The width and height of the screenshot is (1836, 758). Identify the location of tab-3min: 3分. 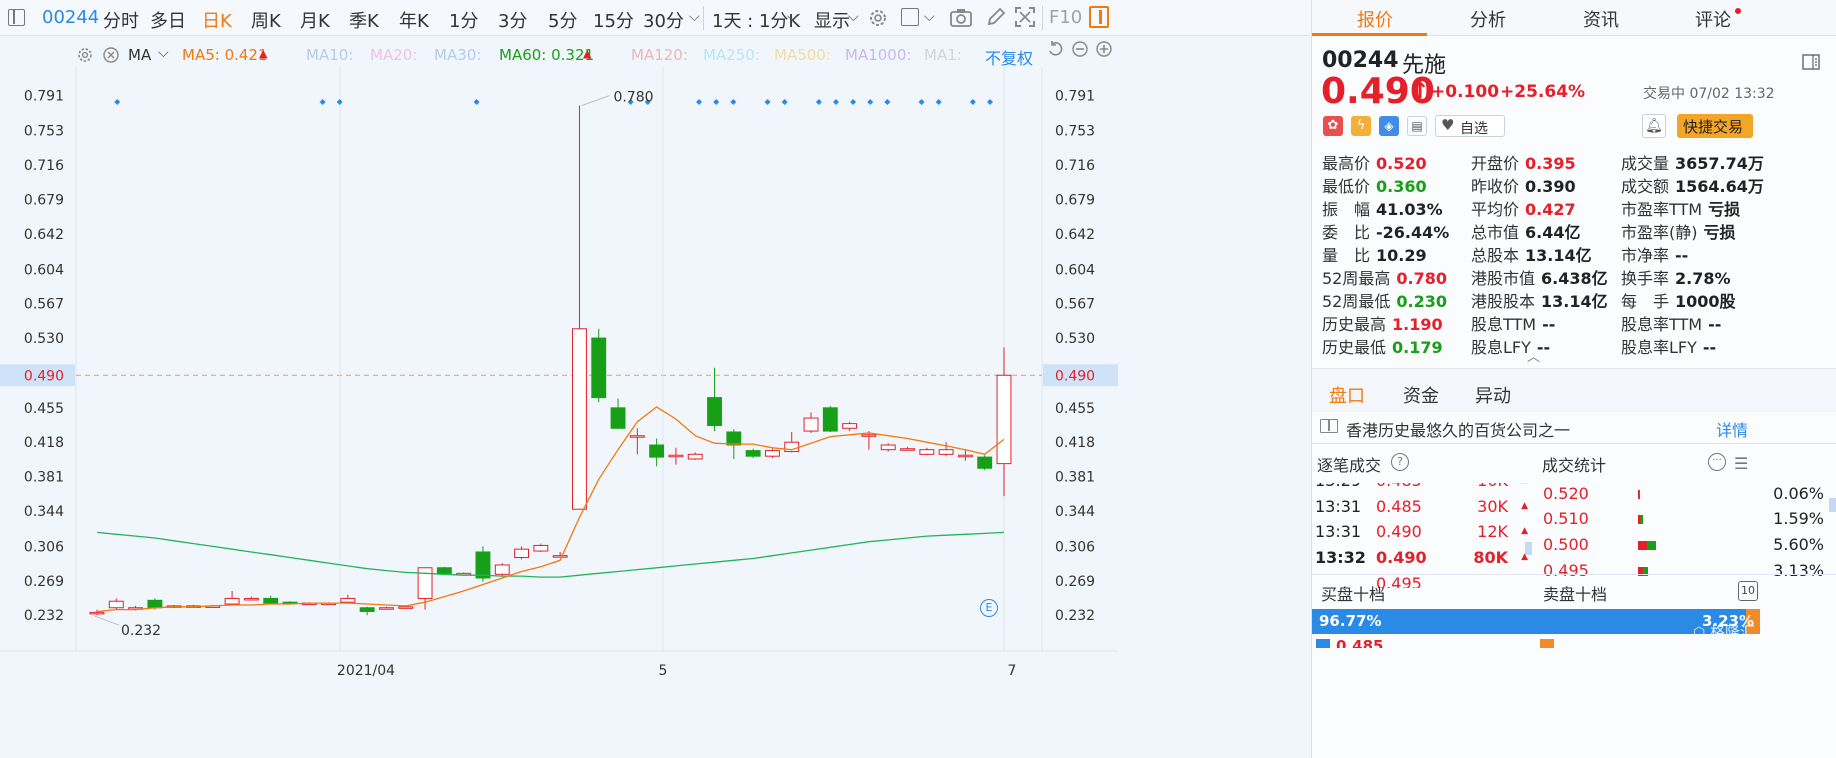
(512, 20).